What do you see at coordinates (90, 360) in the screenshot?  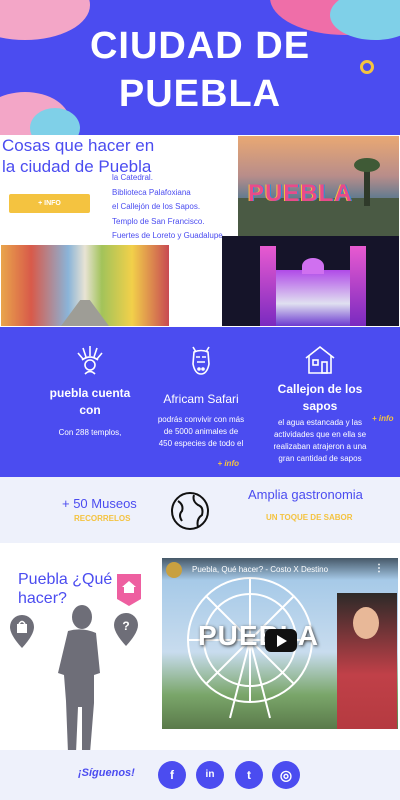 I see `headdress-icon` at bounding box center [90, 360].